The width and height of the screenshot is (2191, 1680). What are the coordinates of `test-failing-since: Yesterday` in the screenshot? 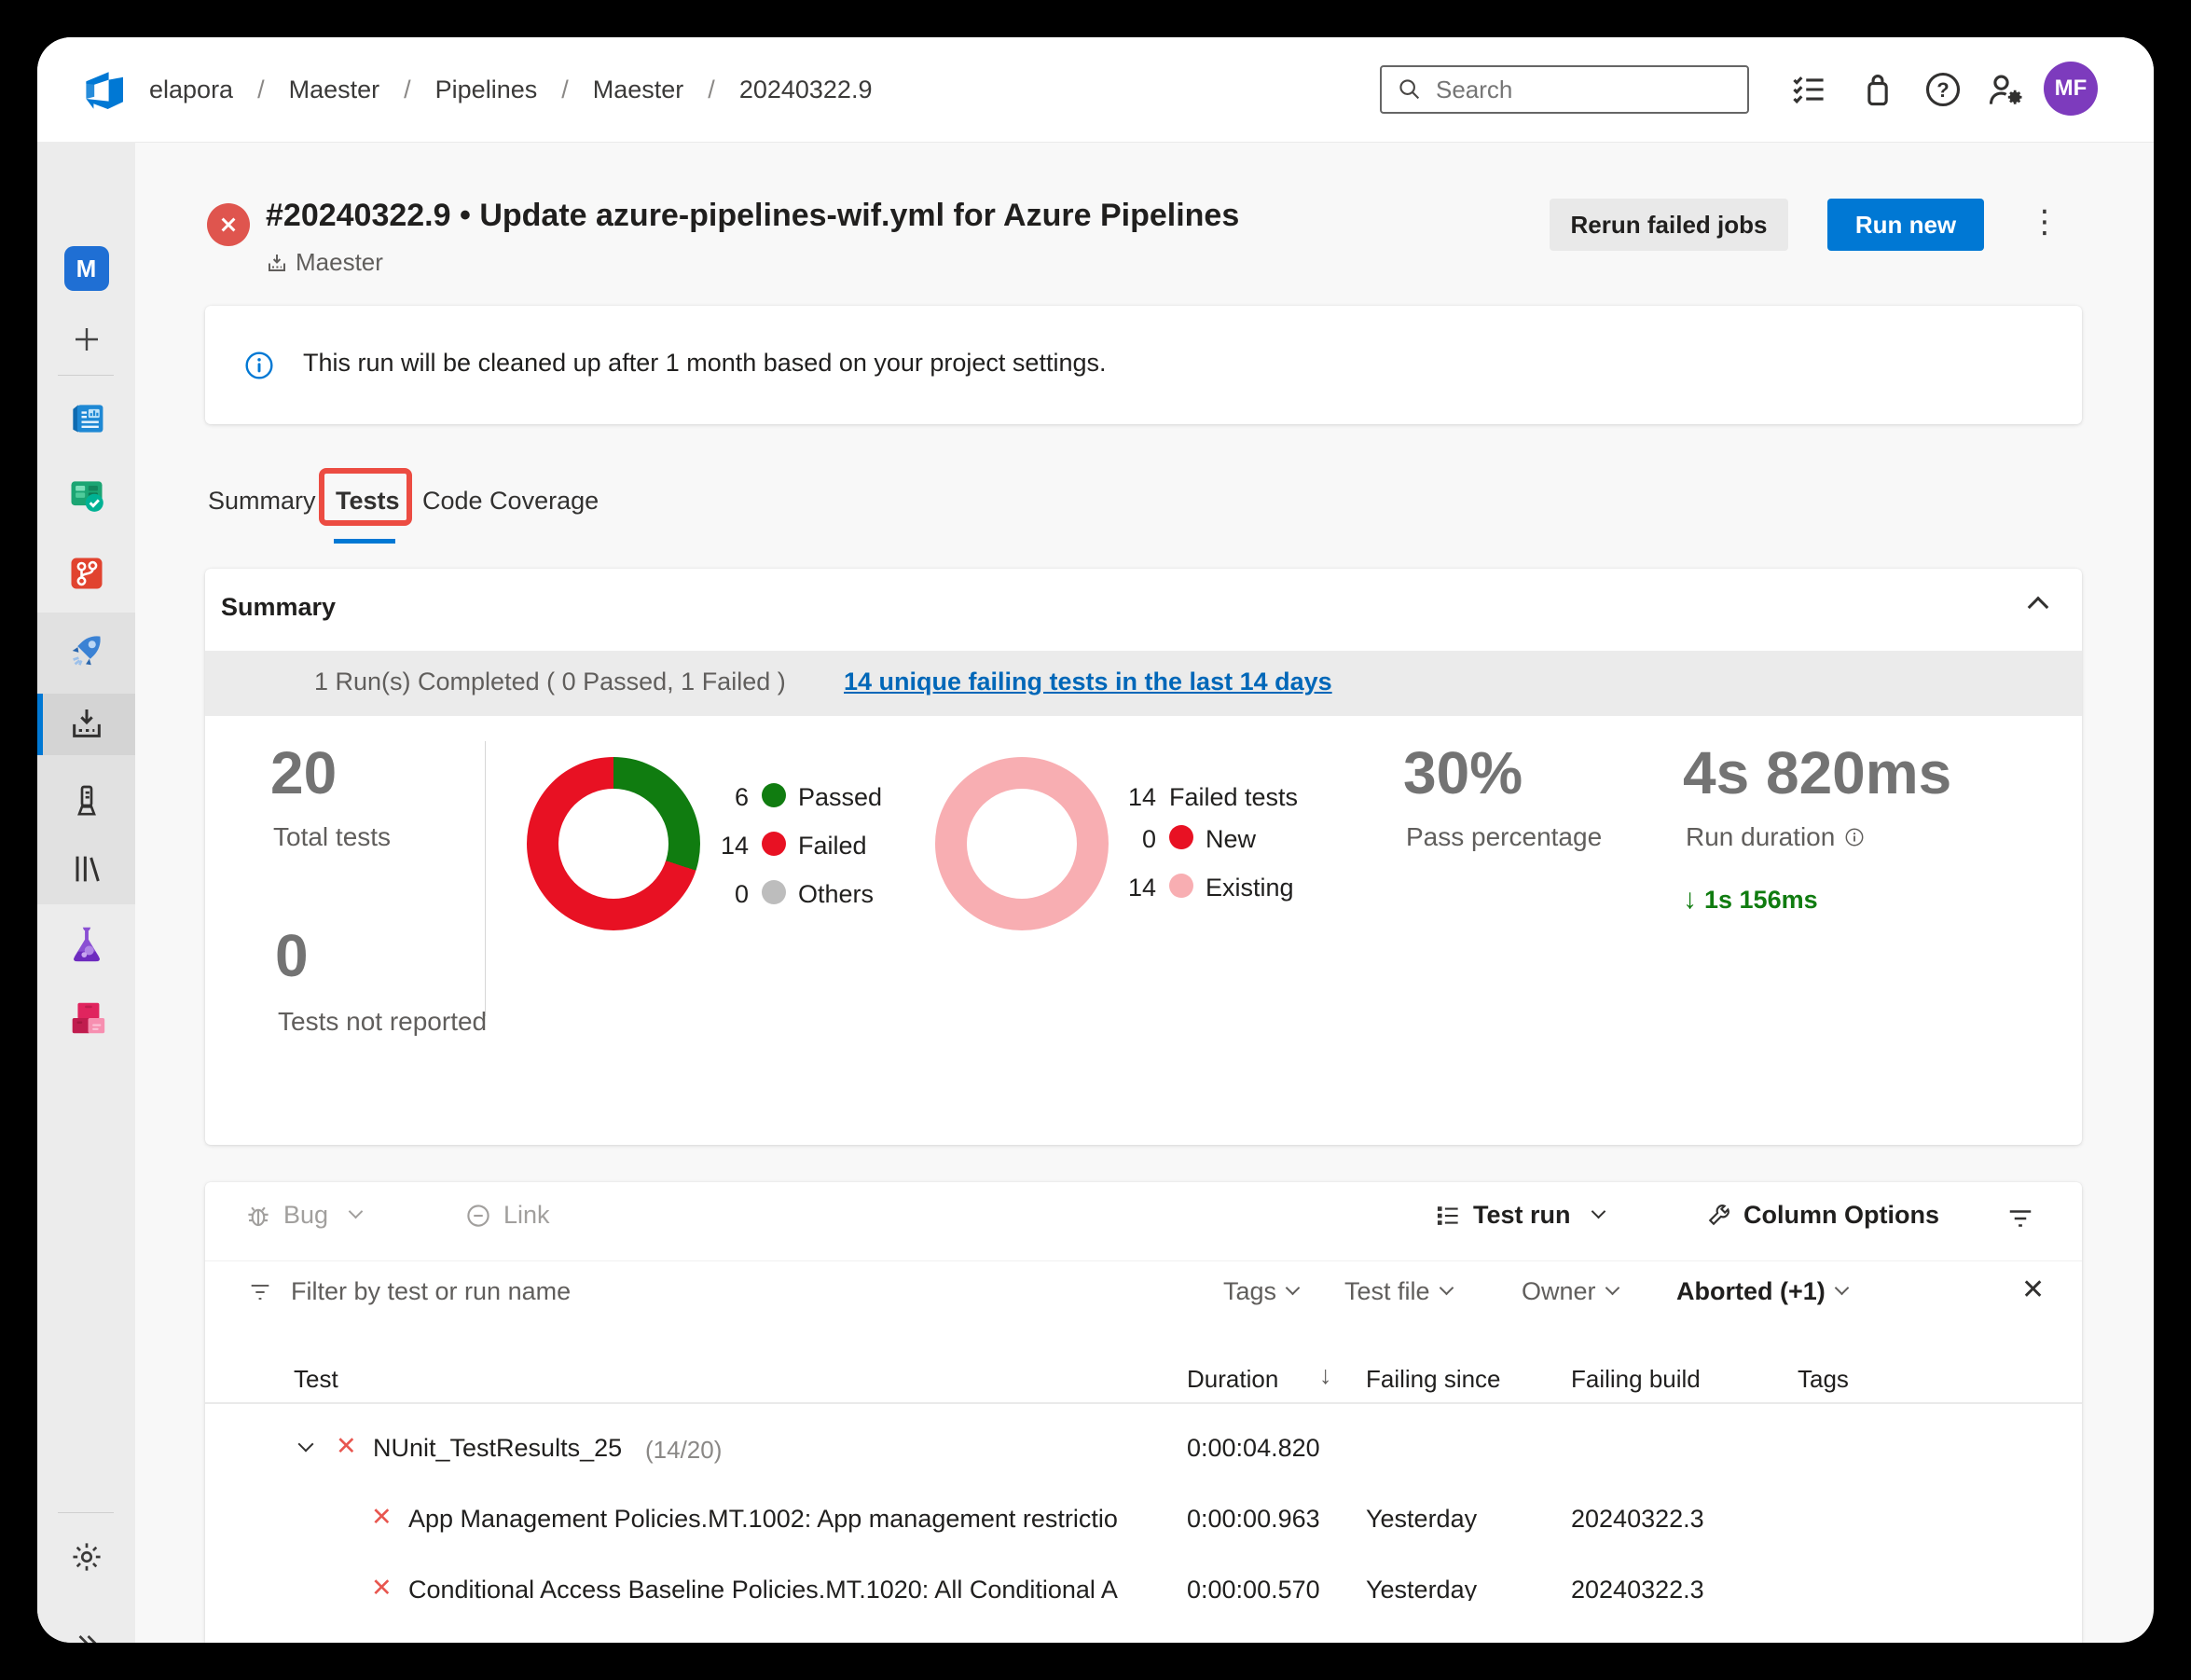 It's located at (1422, 1588).